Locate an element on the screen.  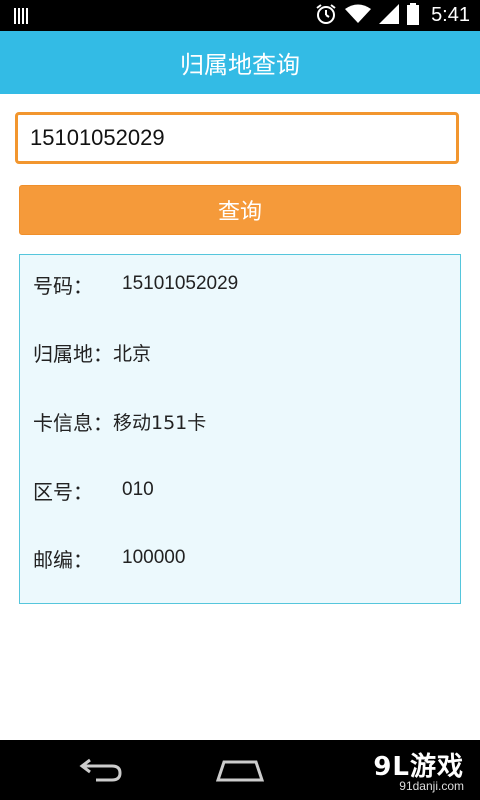
signal-strength-icon is located at coordinates (22, 17).